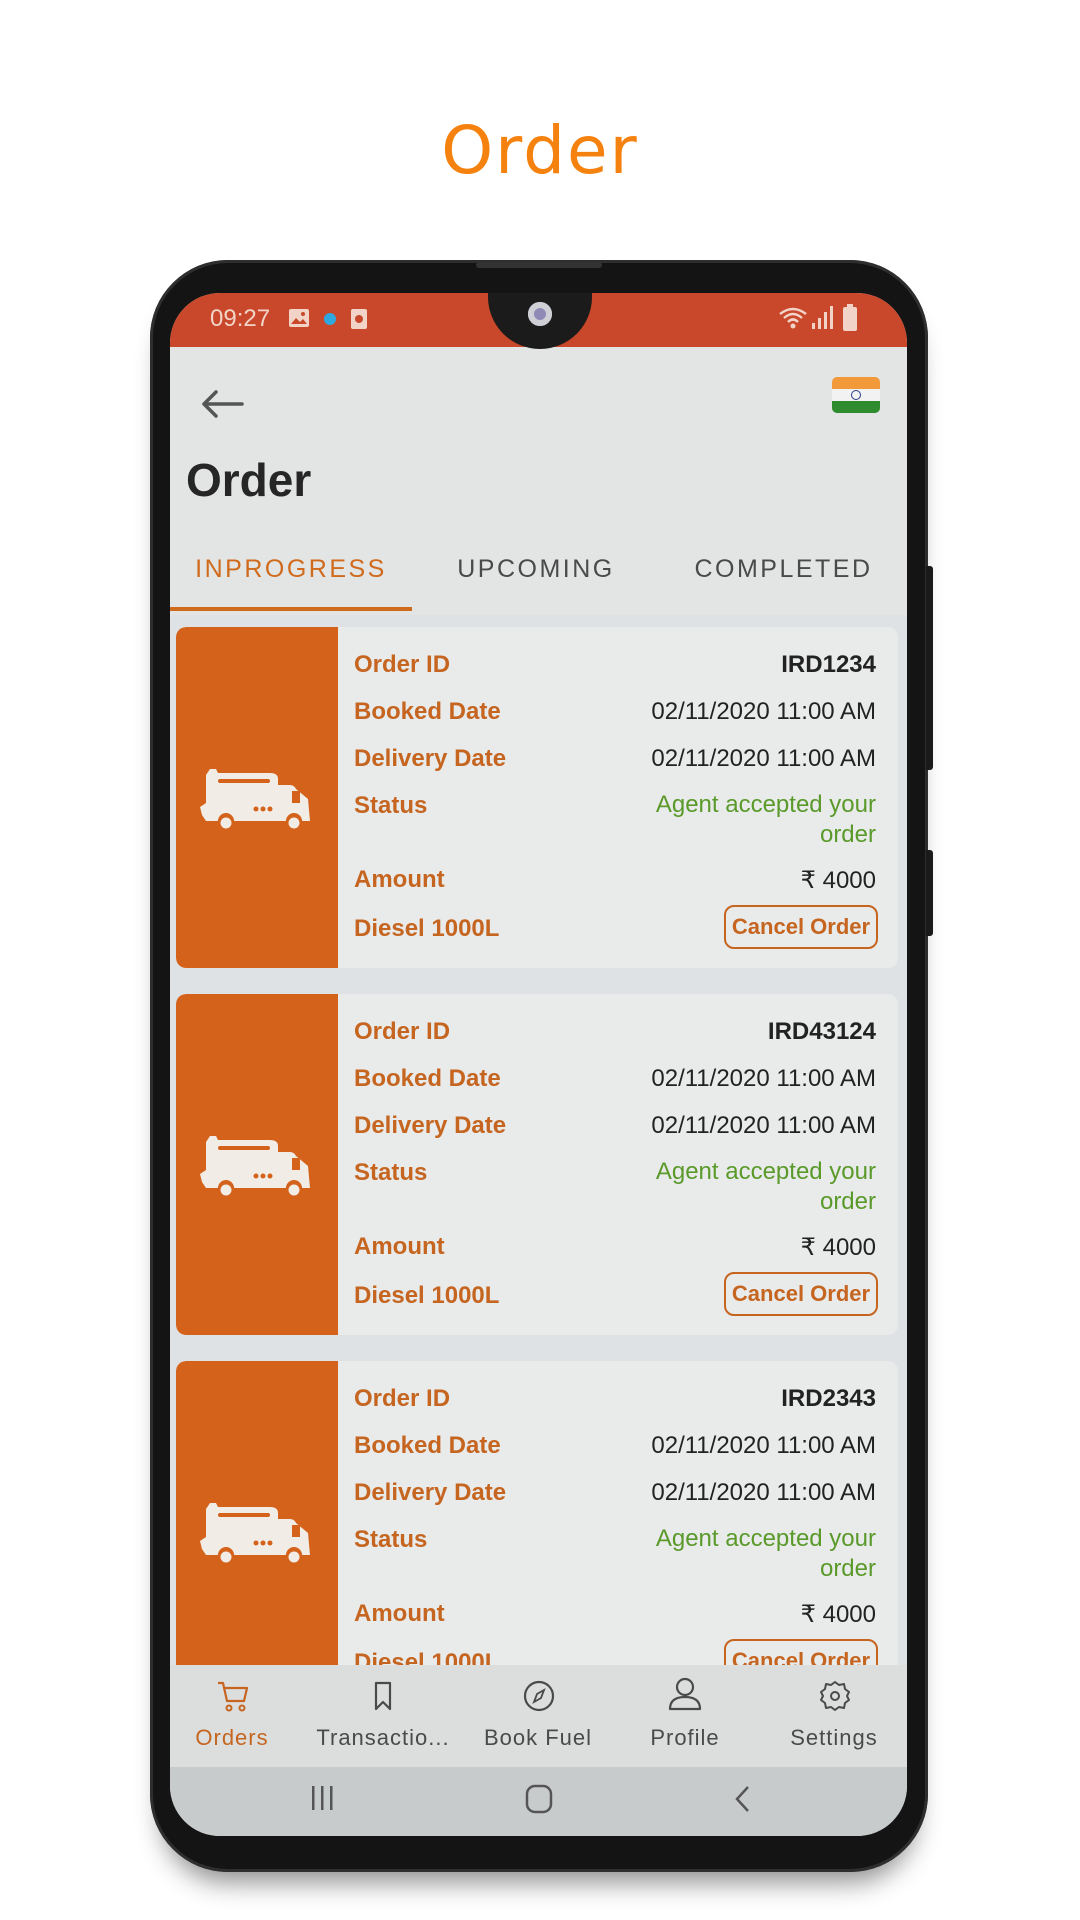 The height and width of the screenshot is (1920, 1080). I want to click on order-id-value: IRD43124, so click(821, 1031).